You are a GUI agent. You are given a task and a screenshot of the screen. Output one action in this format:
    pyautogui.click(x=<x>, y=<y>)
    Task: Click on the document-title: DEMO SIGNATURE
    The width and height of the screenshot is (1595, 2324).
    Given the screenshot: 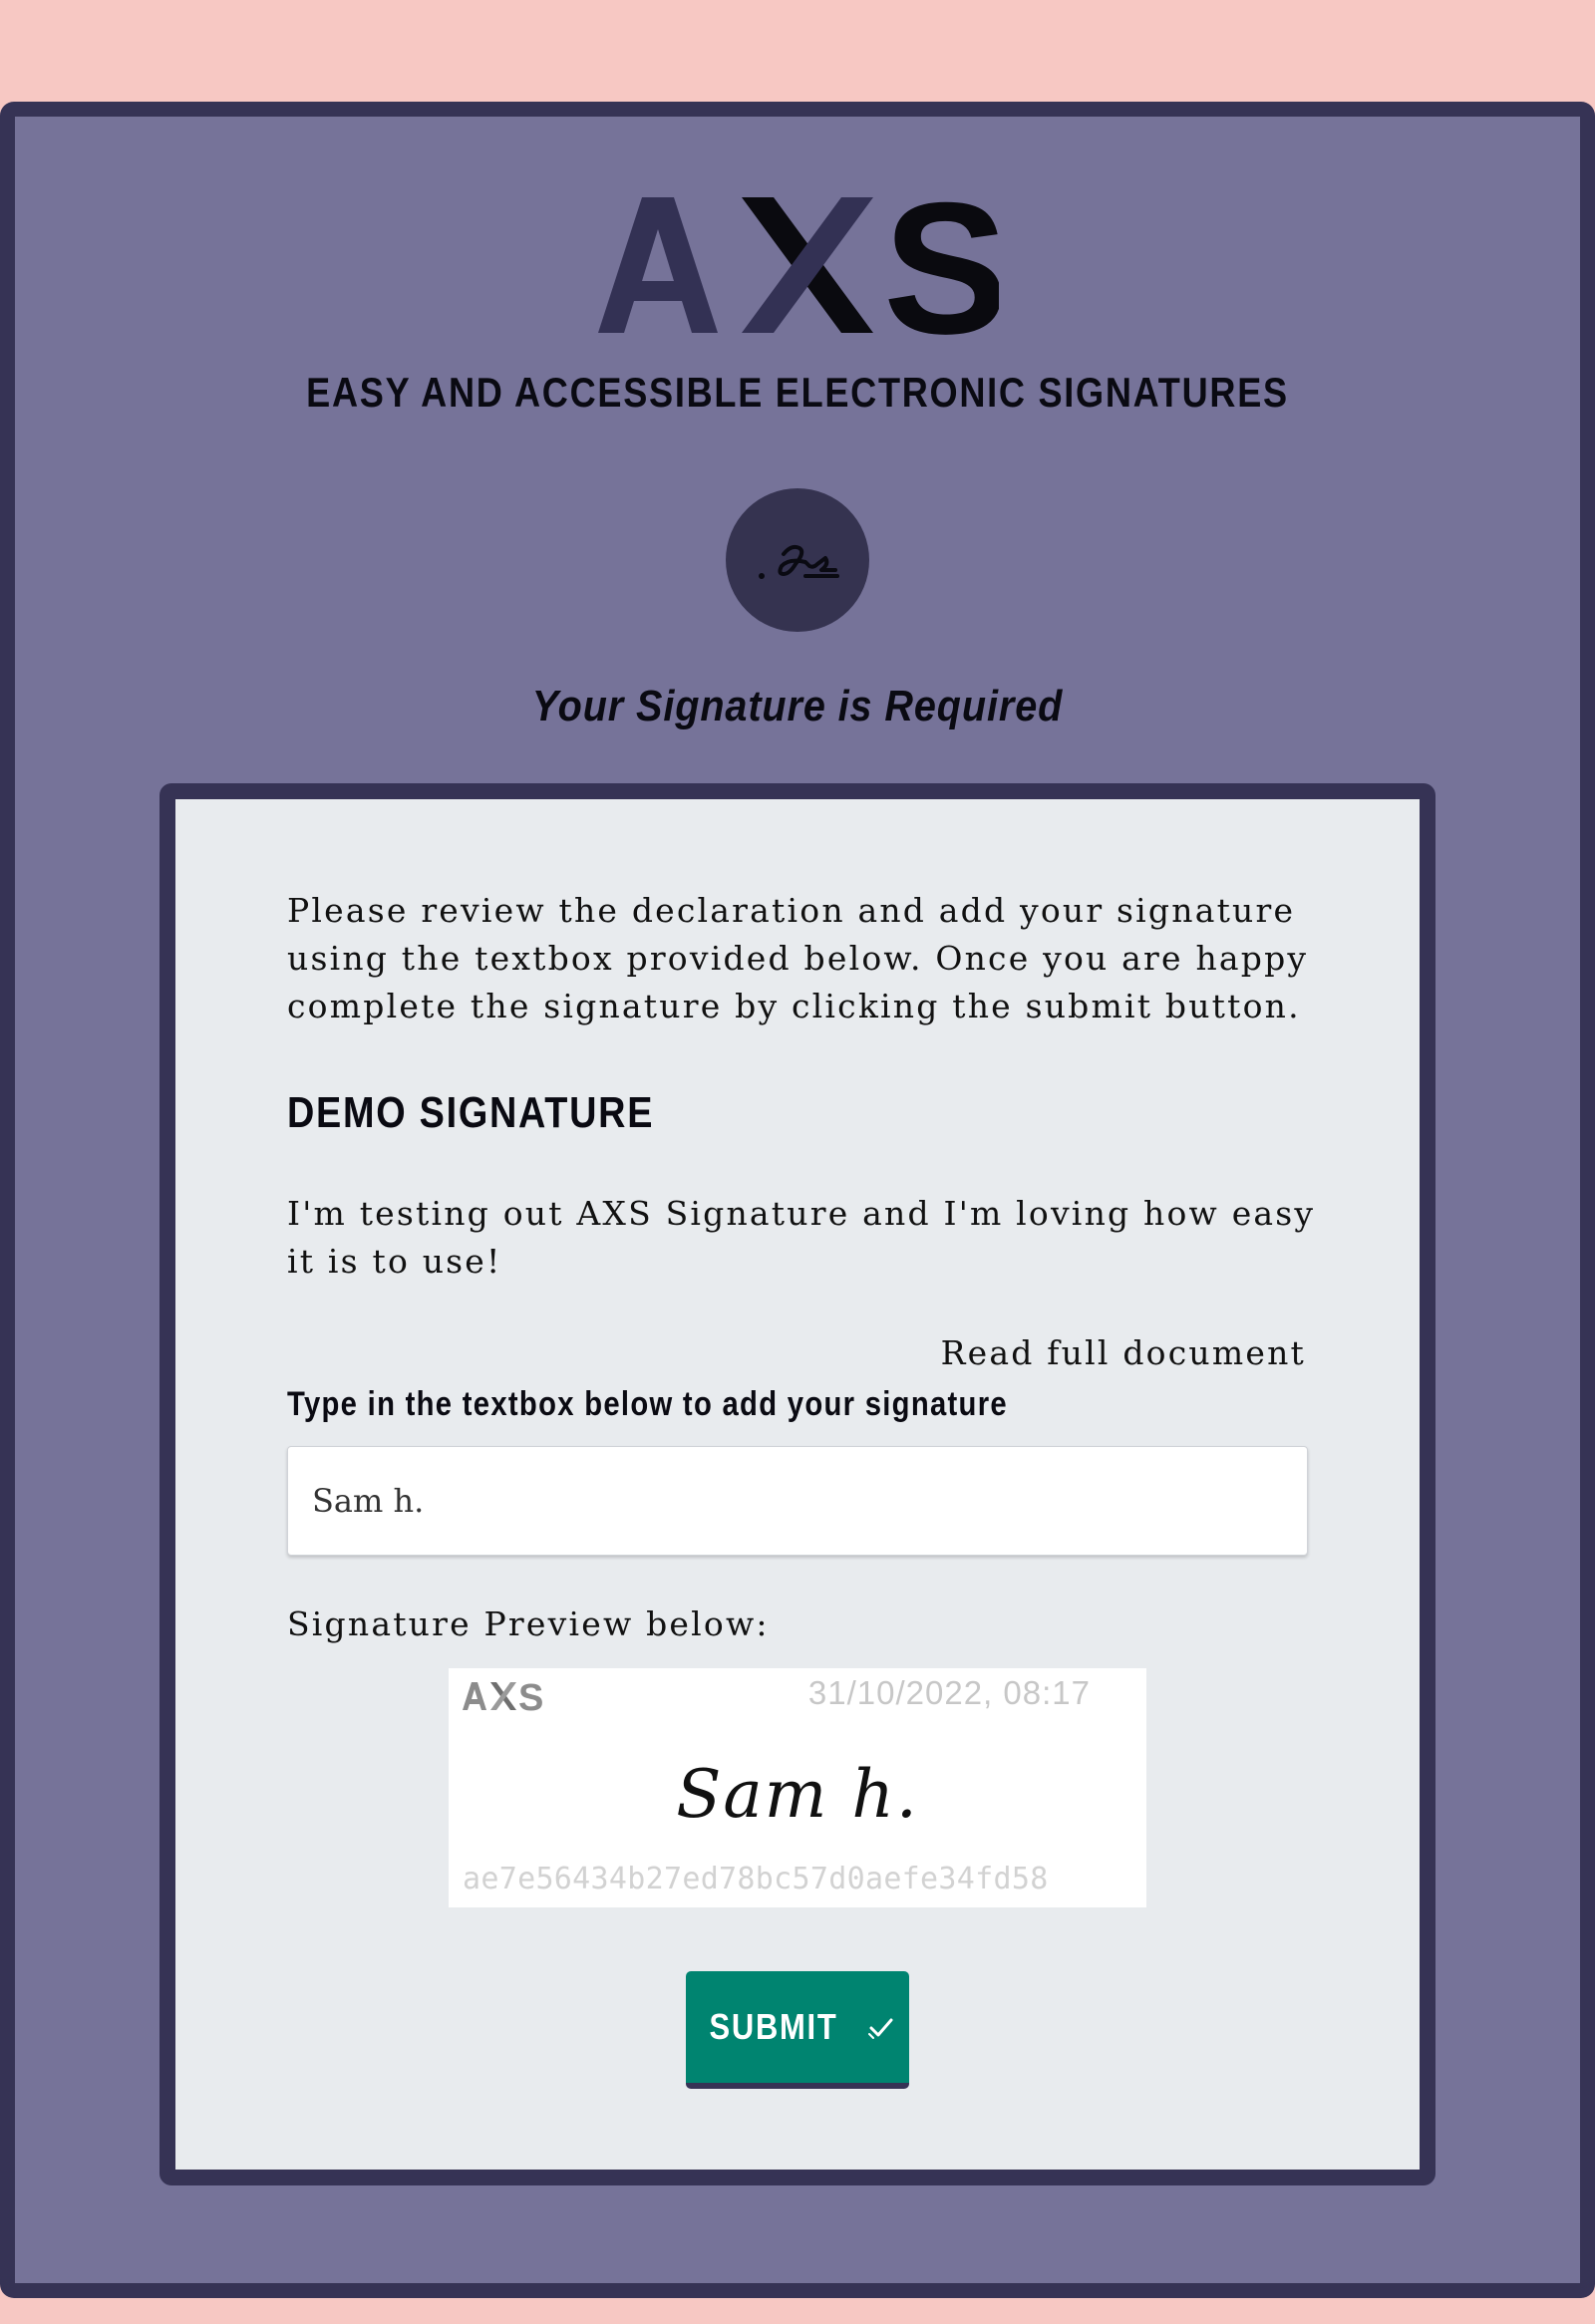 What is the action you would take?
    pyautogui.click(x=471, y=1112)
    